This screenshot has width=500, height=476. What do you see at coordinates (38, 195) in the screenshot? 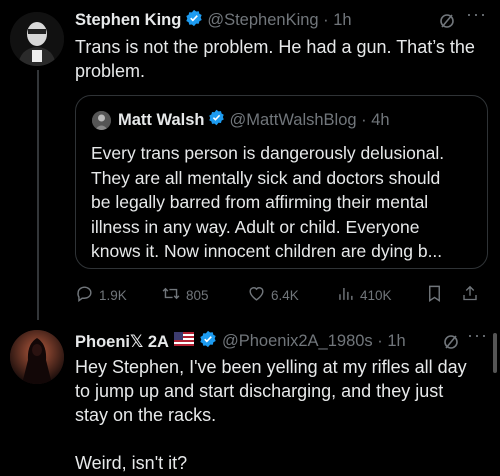
I see `thread-line` at bounding box center [38, 195].